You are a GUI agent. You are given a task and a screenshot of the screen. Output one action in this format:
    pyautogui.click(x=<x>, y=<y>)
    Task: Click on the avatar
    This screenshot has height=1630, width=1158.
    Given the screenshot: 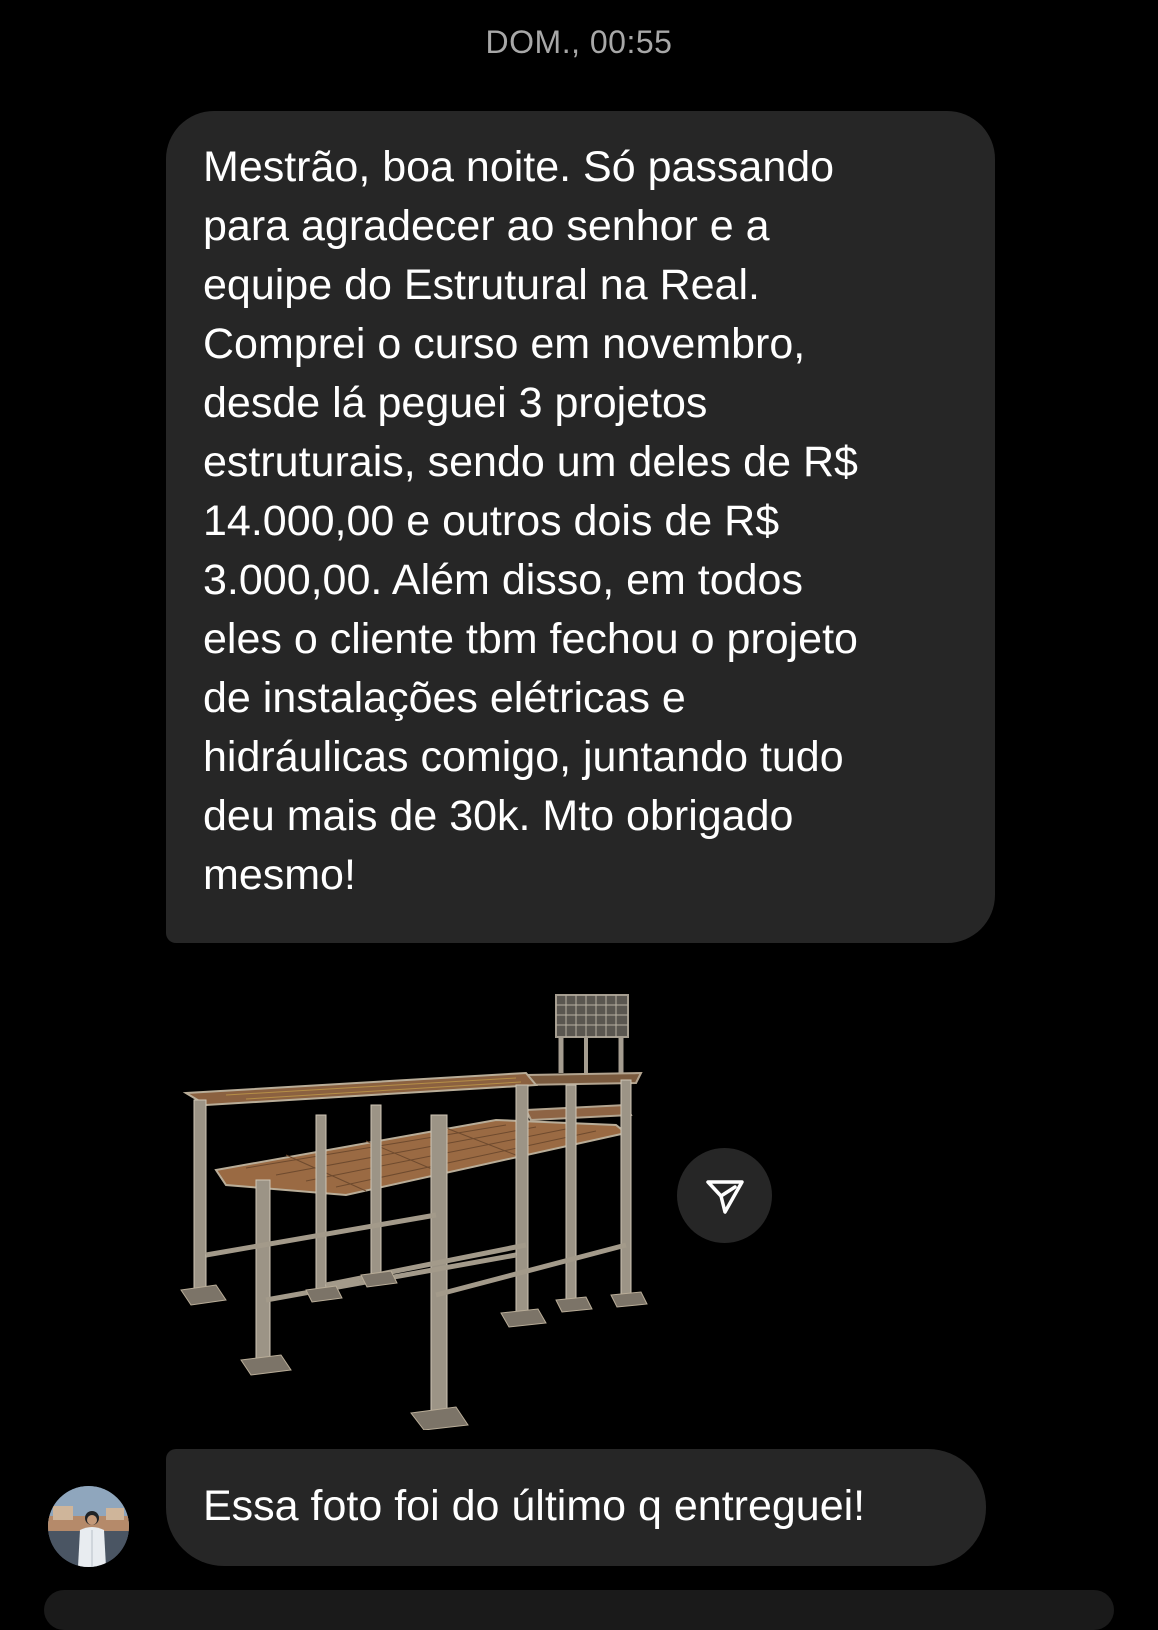 What is the action you would take?
    pyautogui.click(x=88, y=1526)
    